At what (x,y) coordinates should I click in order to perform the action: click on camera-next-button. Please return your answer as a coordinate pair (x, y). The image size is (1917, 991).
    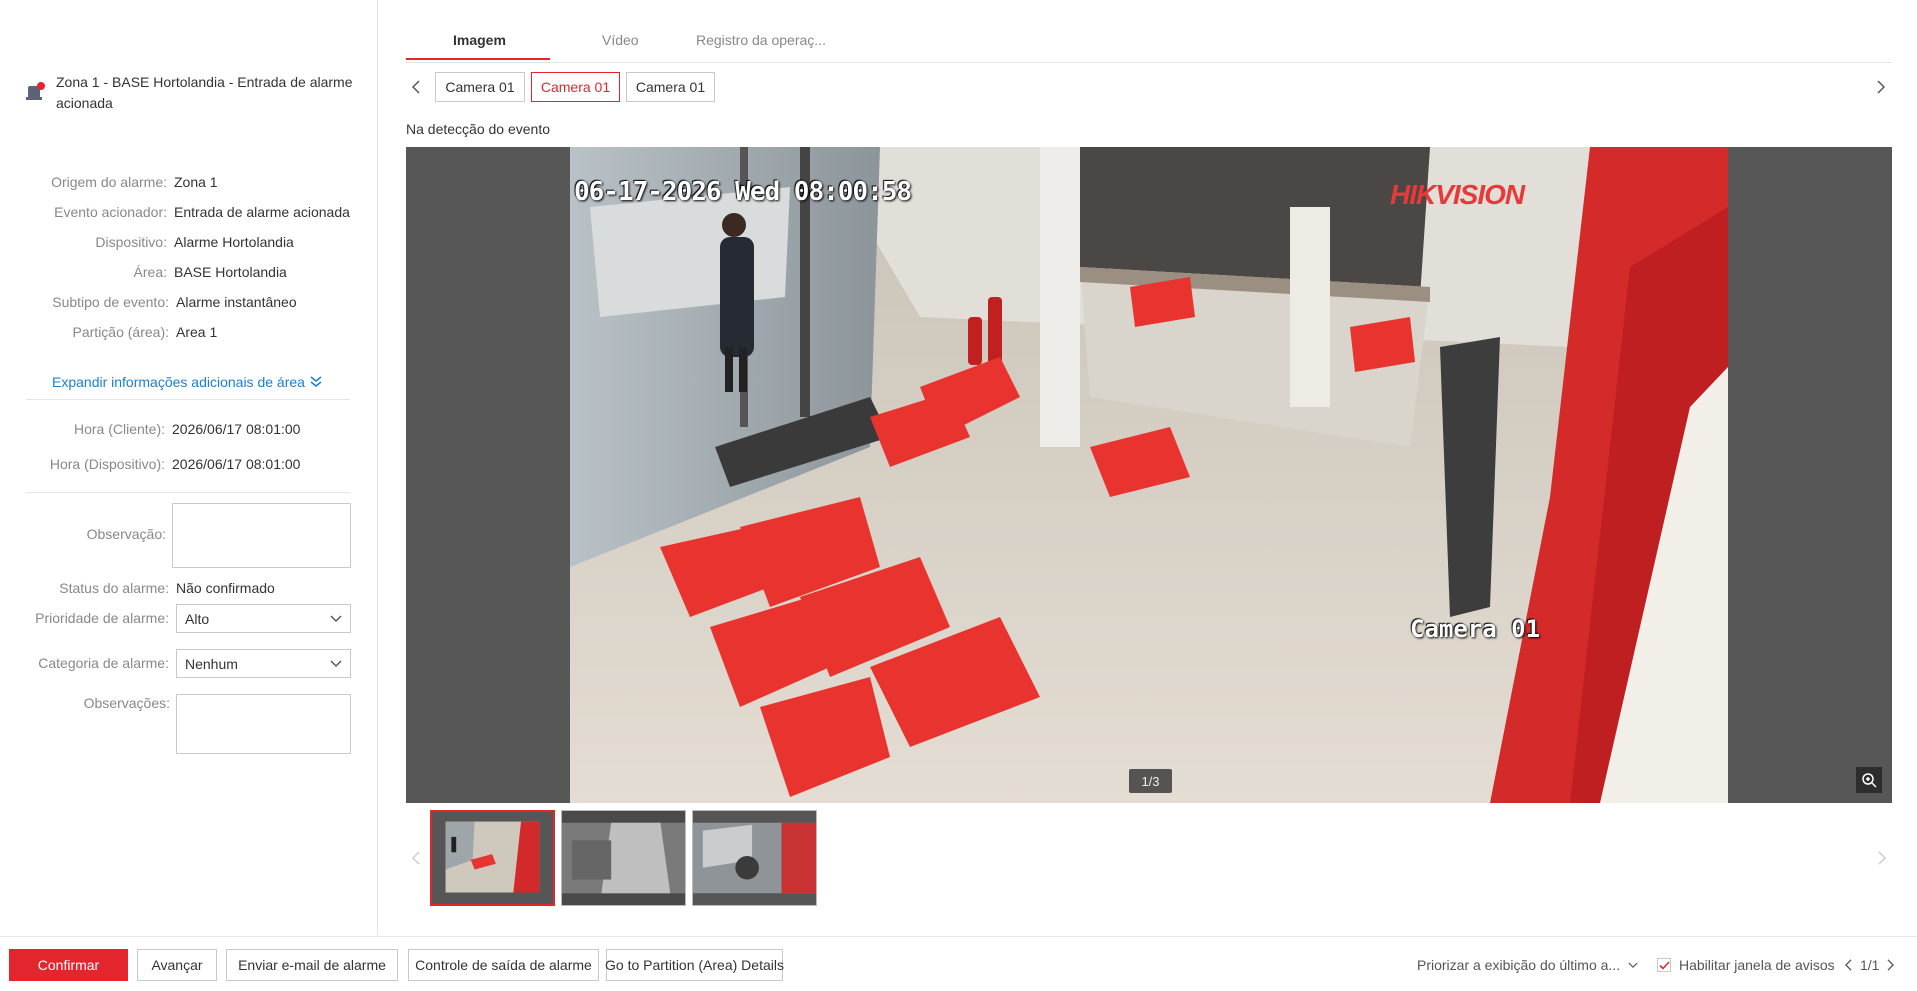
    Looking at the image, I should click on (1881, 87).